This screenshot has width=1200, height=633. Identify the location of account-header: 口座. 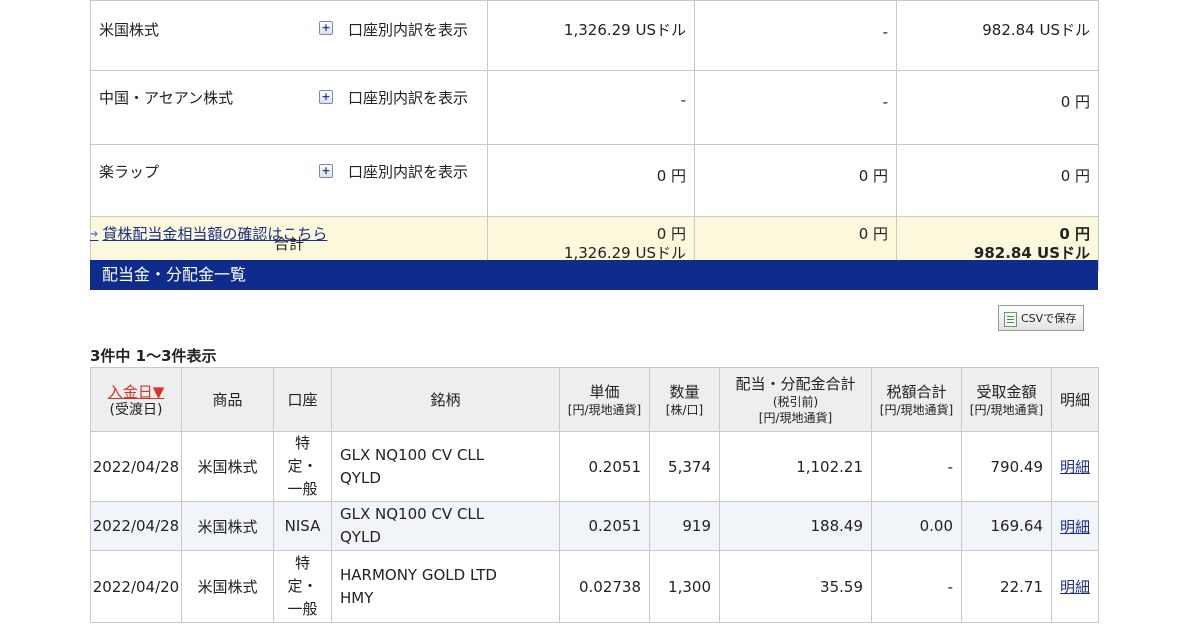
(302, 399).